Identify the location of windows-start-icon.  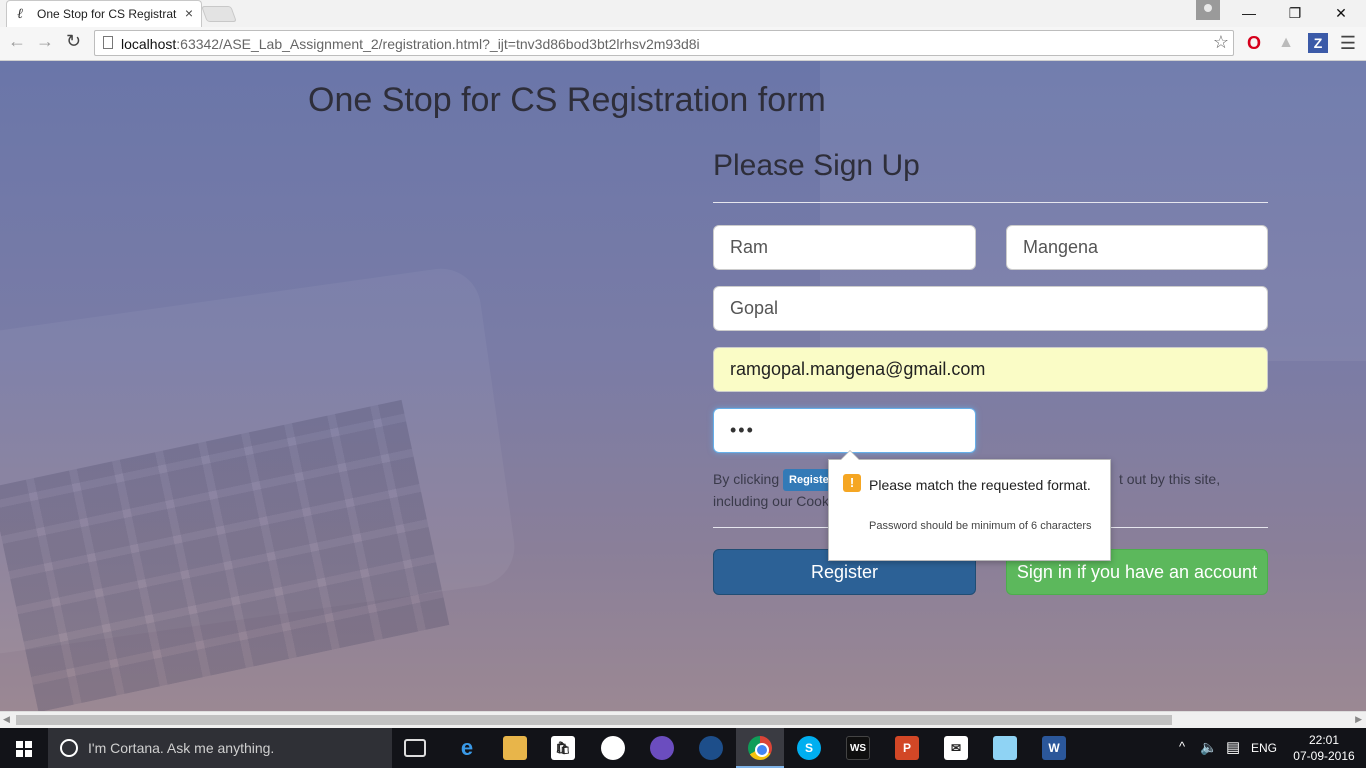
(24, 749).